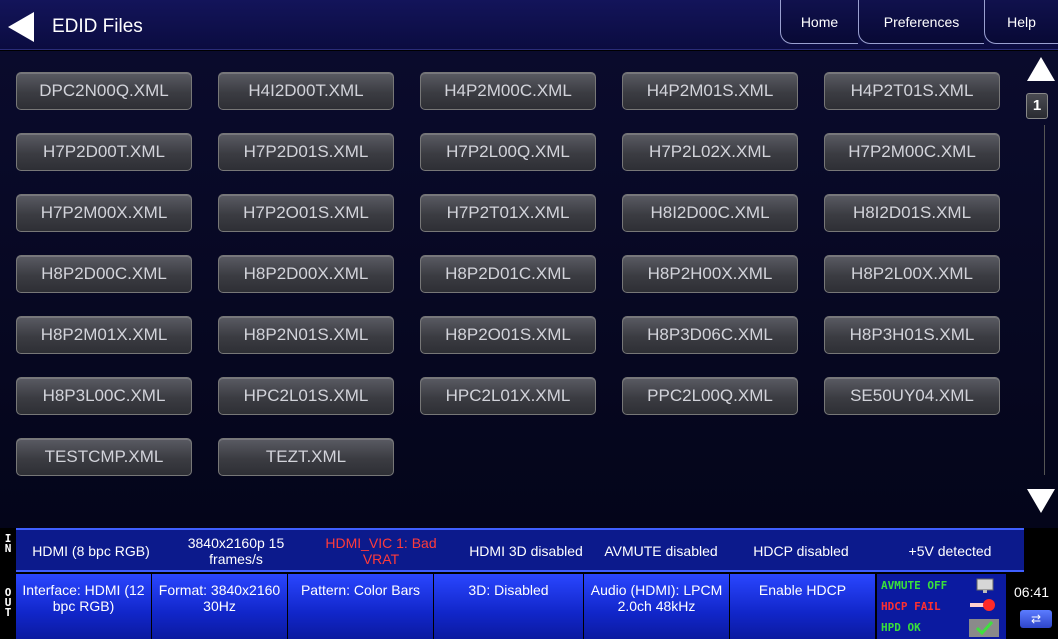 This screenshot has width=1058, height=639. Describe the element at coordinates (710, 335) in the screenshot. I see `file-button: H8P3D06C.XML` at that location.